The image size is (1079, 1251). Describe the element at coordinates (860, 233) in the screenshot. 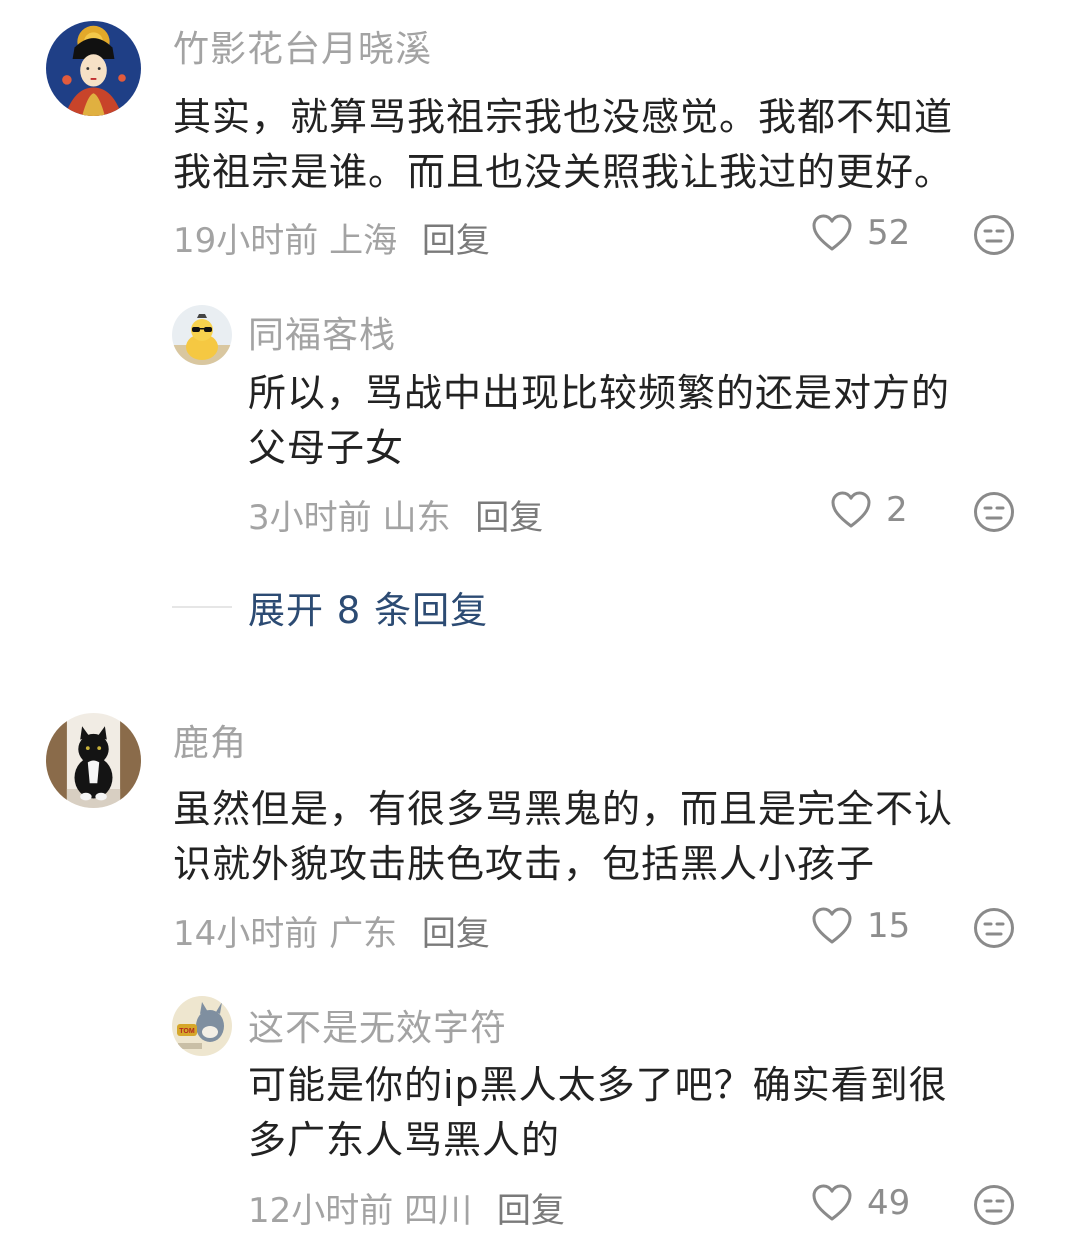

I see `like-button: 52` at that location.